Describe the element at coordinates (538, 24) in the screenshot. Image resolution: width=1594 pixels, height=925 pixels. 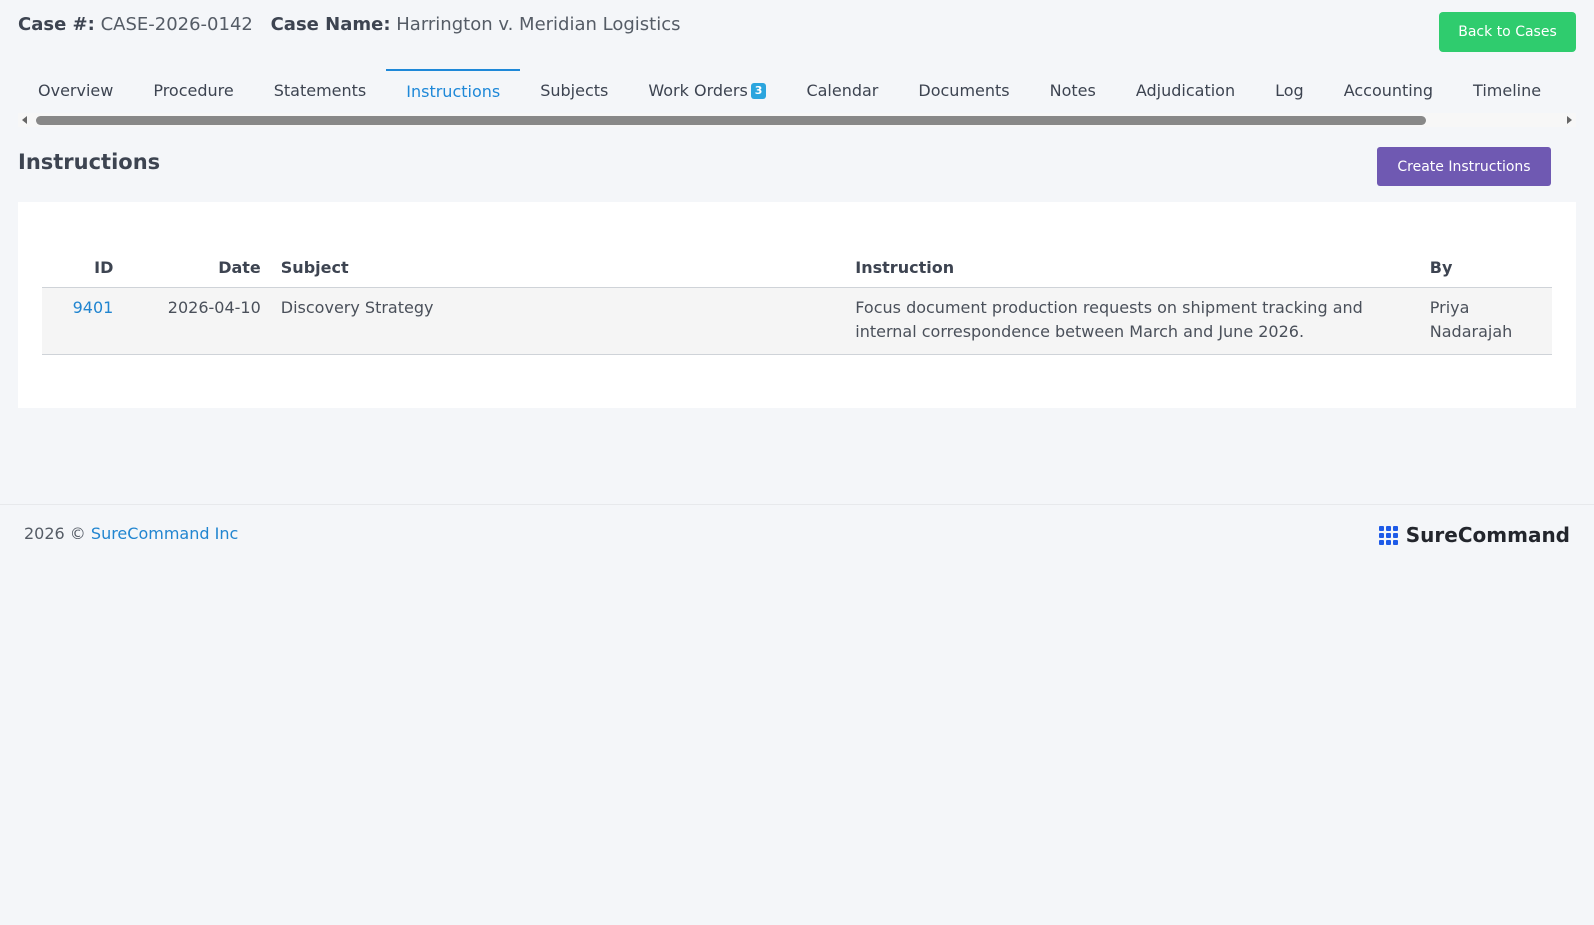
I see `case-name: Harrington v. Meridian Logistics` at that location.